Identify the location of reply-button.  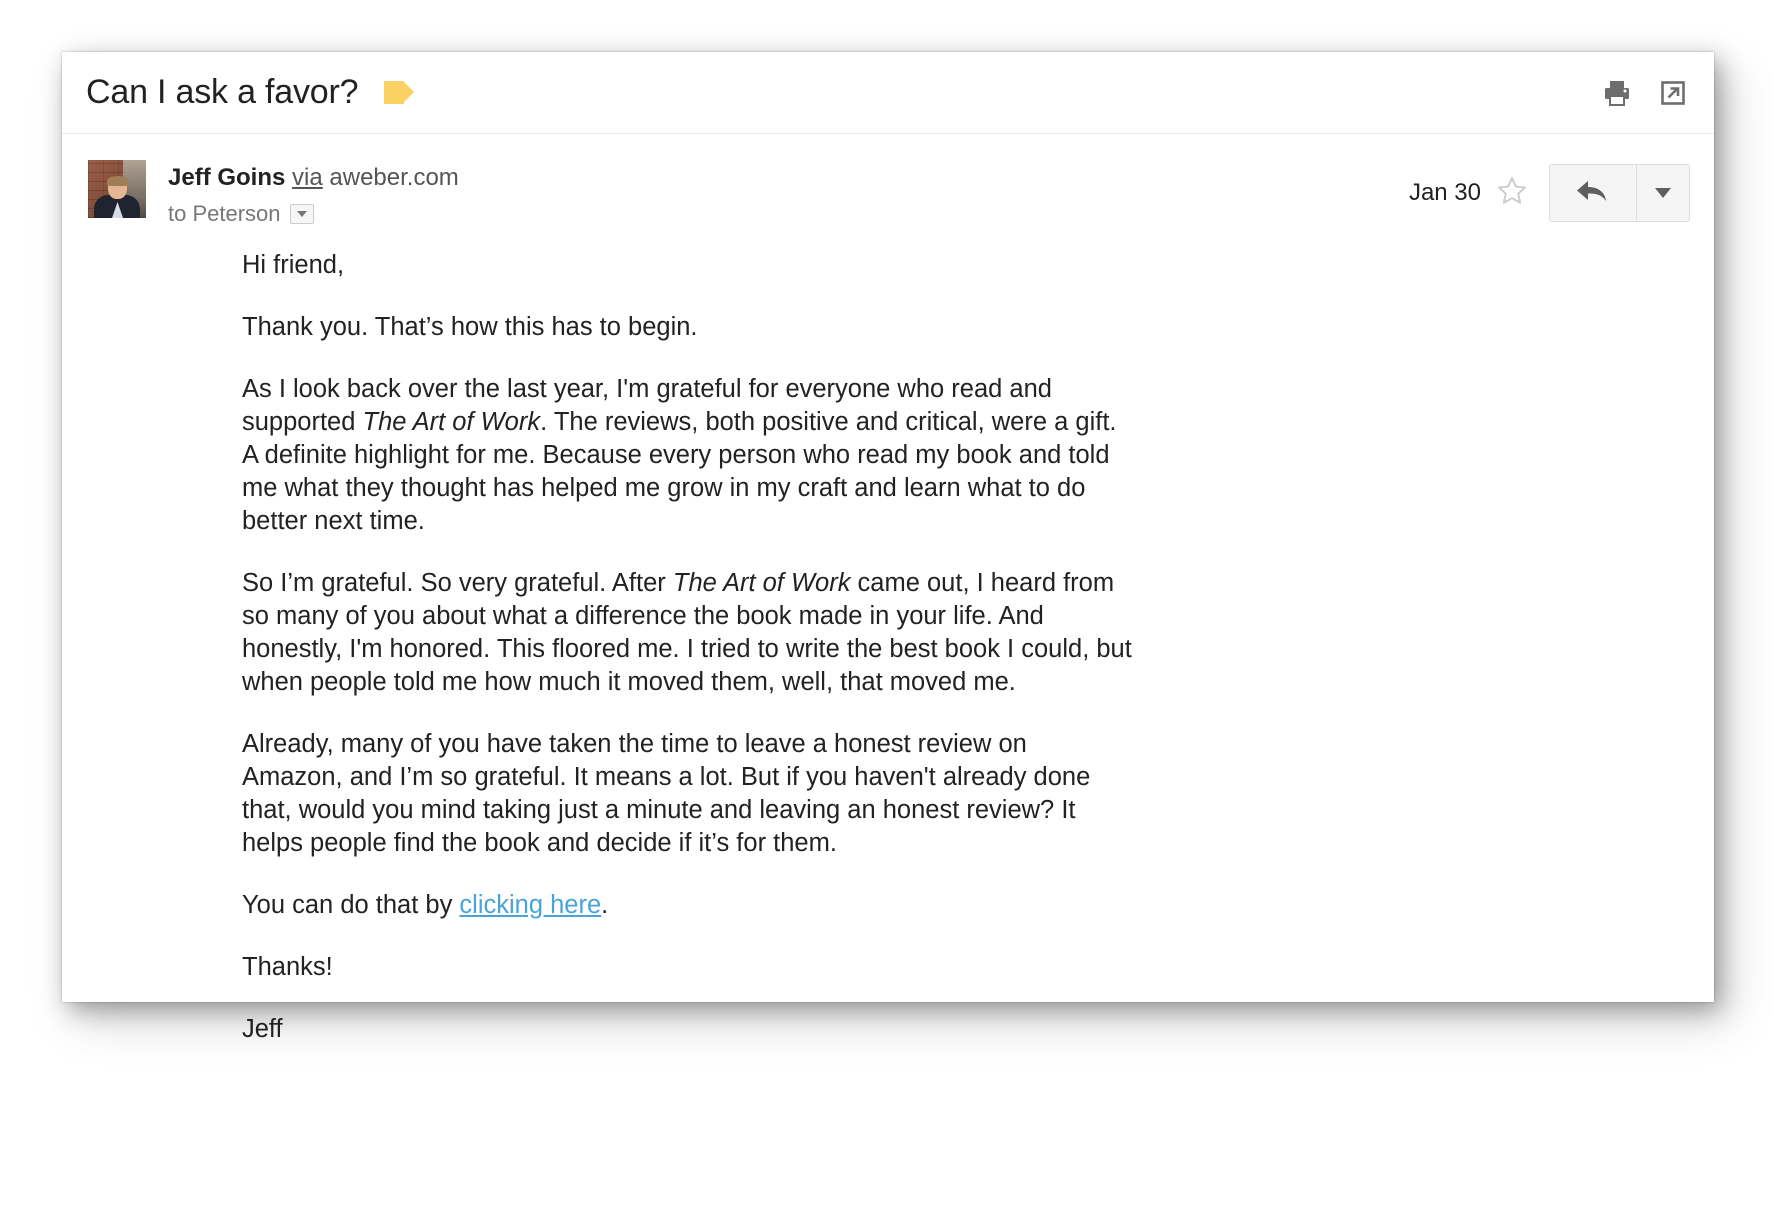
(1593, 193).